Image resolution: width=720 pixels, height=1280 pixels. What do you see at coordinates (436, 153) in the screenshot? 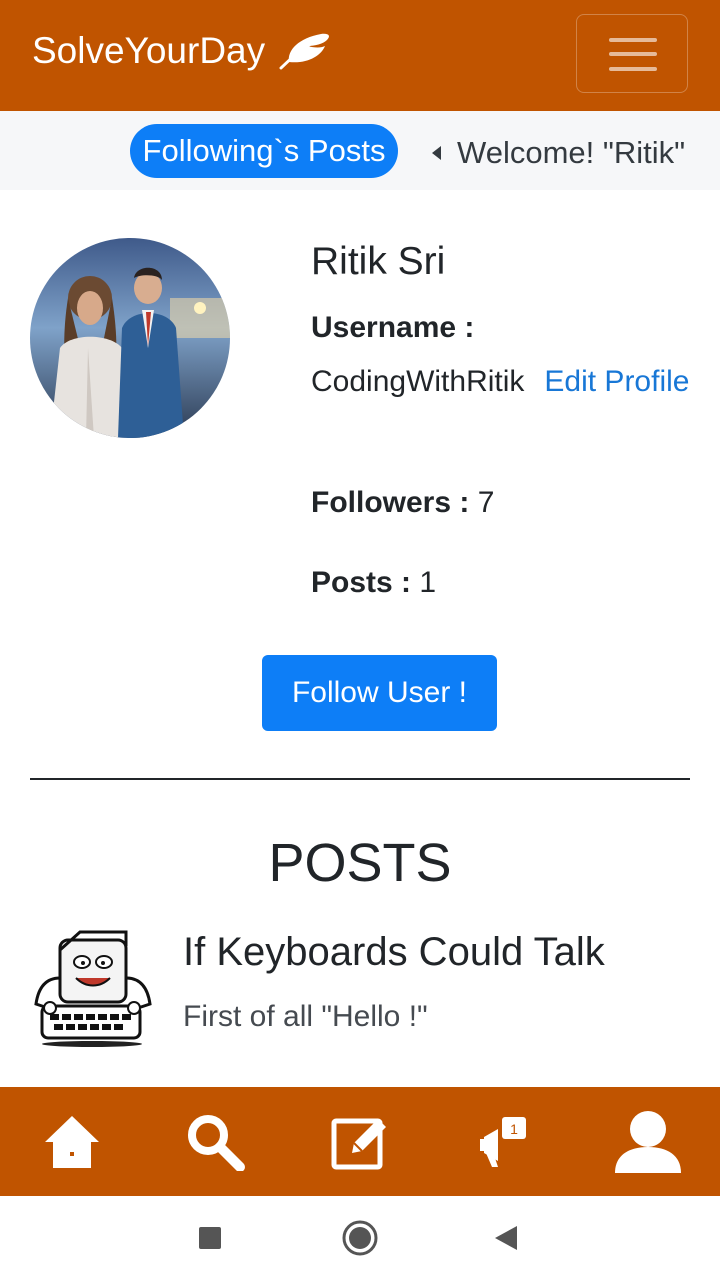
I see `caret-left-icon` at bounding box center [436, 153].